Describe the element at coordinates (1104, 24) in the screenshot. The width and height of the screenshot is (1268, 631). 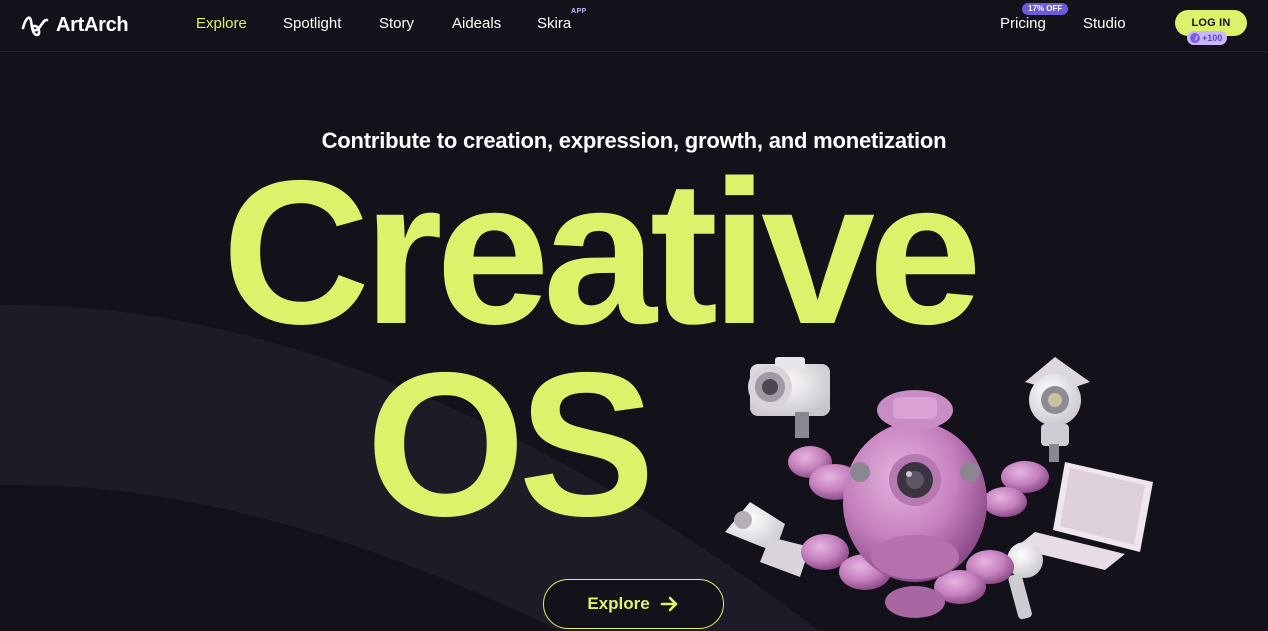
I see `nav-studio: Studio` at that location.